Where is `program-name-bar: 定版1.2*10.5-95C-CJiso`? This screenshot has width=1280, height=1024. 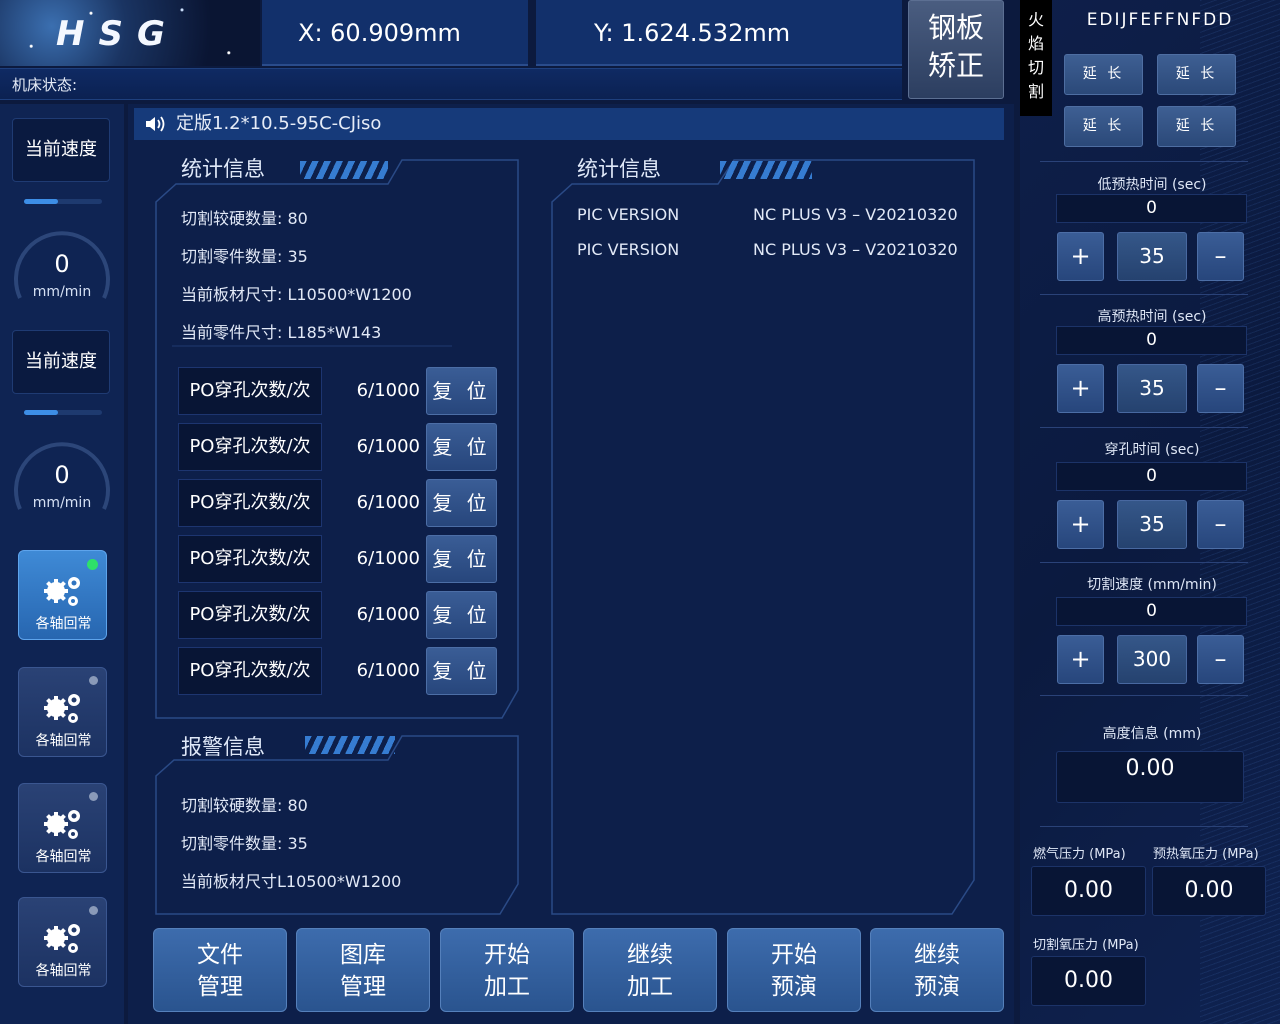 program-name-bar: 定版1.2*10.5-95C-CJiso is located at coordinates (569, 124).